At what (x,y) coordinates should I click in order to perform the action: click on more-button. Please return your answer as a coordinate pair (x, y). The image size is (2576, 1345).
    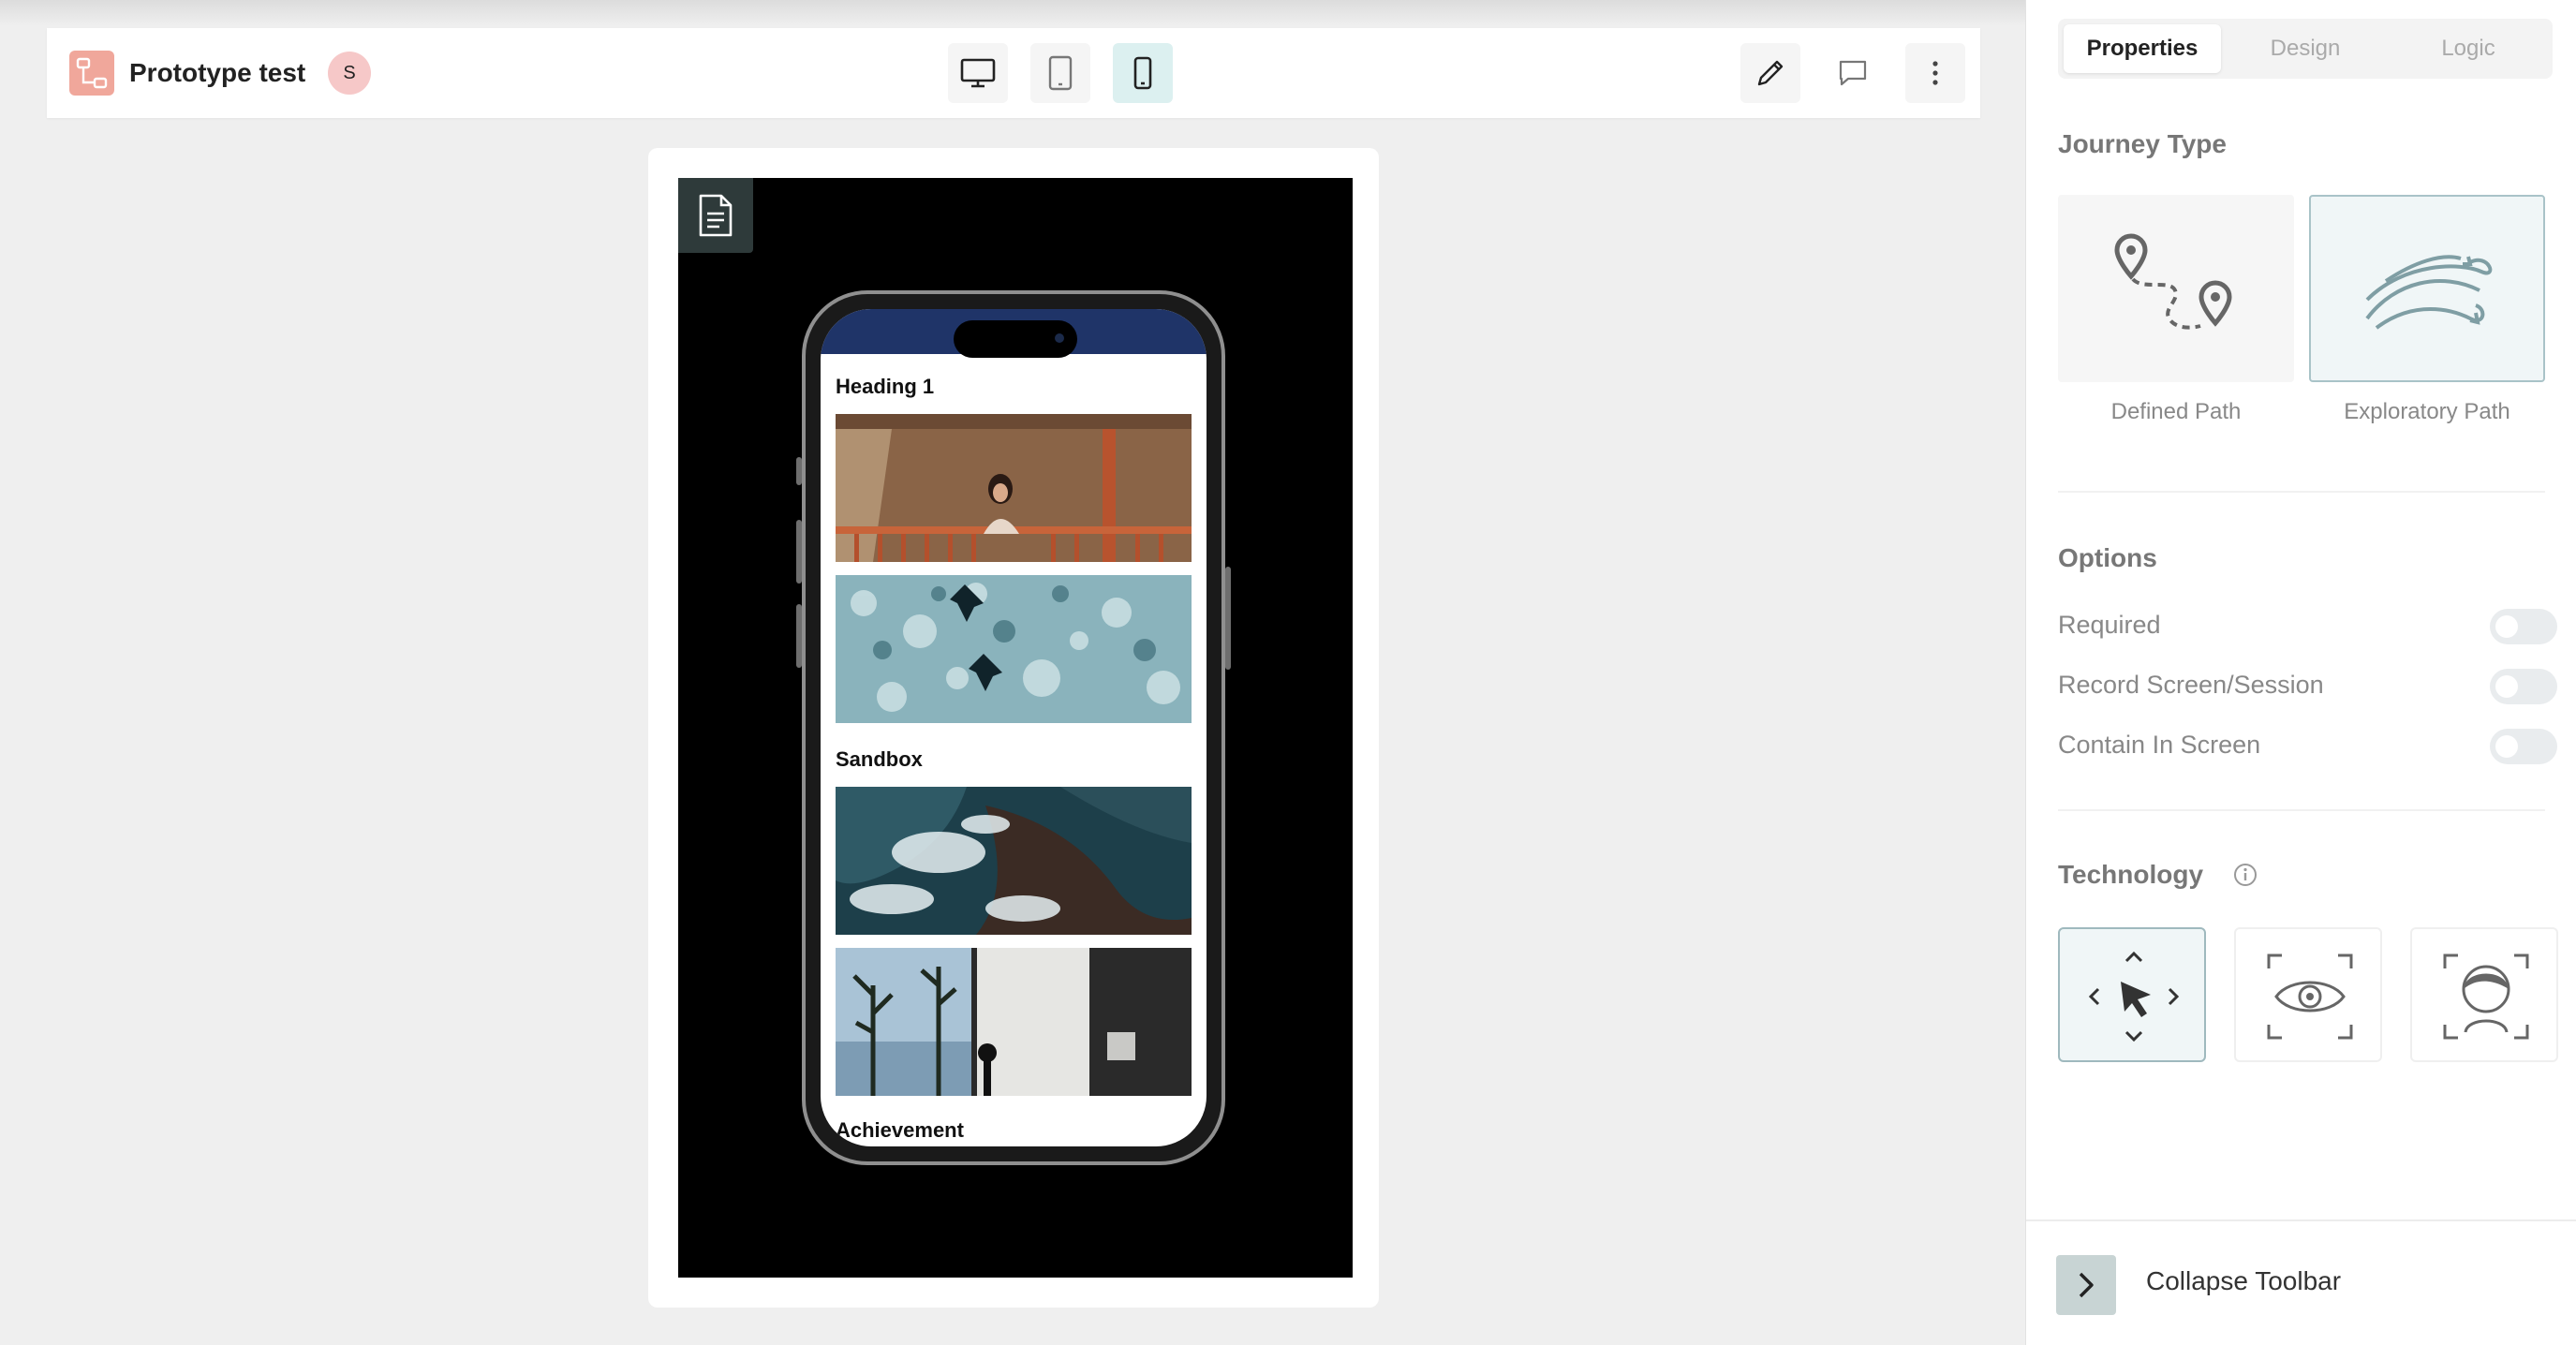
    Looking at the image, I should click on (1935, 73).